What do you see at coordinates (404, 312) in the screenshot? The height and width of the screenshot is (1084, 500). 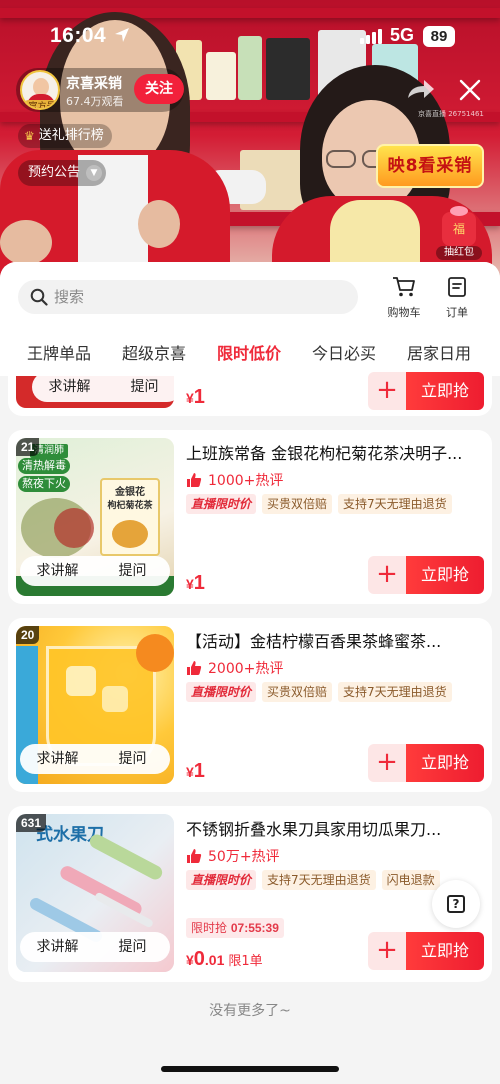 I see `cart-label: 购物车` at bounding box center [404, 312].